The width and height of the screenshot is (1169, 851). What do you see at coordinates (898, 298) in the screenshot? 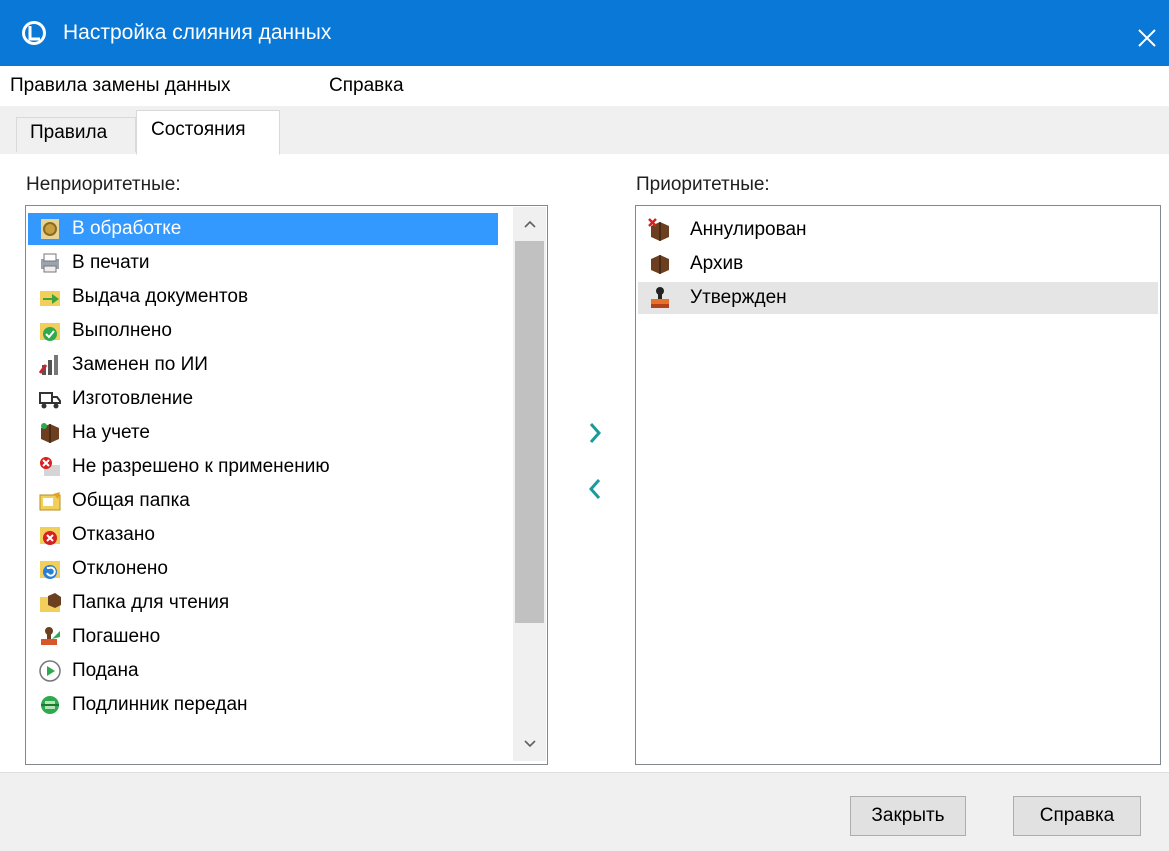
I see `list-item: Утвержден` at bounding box center [898, 298].